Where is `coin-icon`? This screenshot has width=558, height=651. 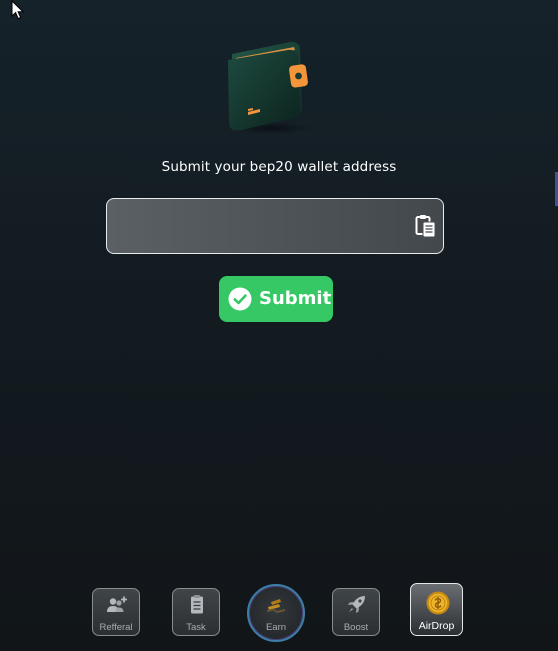
coin-icon is located at coordinates (438, 603).